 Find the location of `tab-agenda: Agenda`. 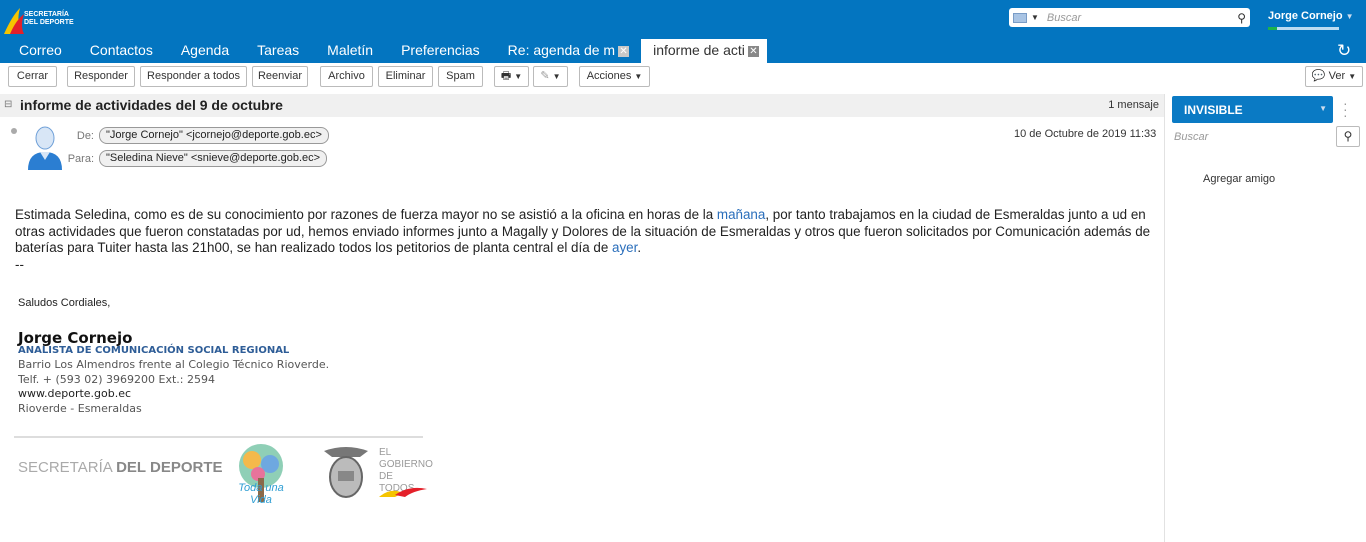

tab-agenda: Agenda is located at coordinates (205, 51).